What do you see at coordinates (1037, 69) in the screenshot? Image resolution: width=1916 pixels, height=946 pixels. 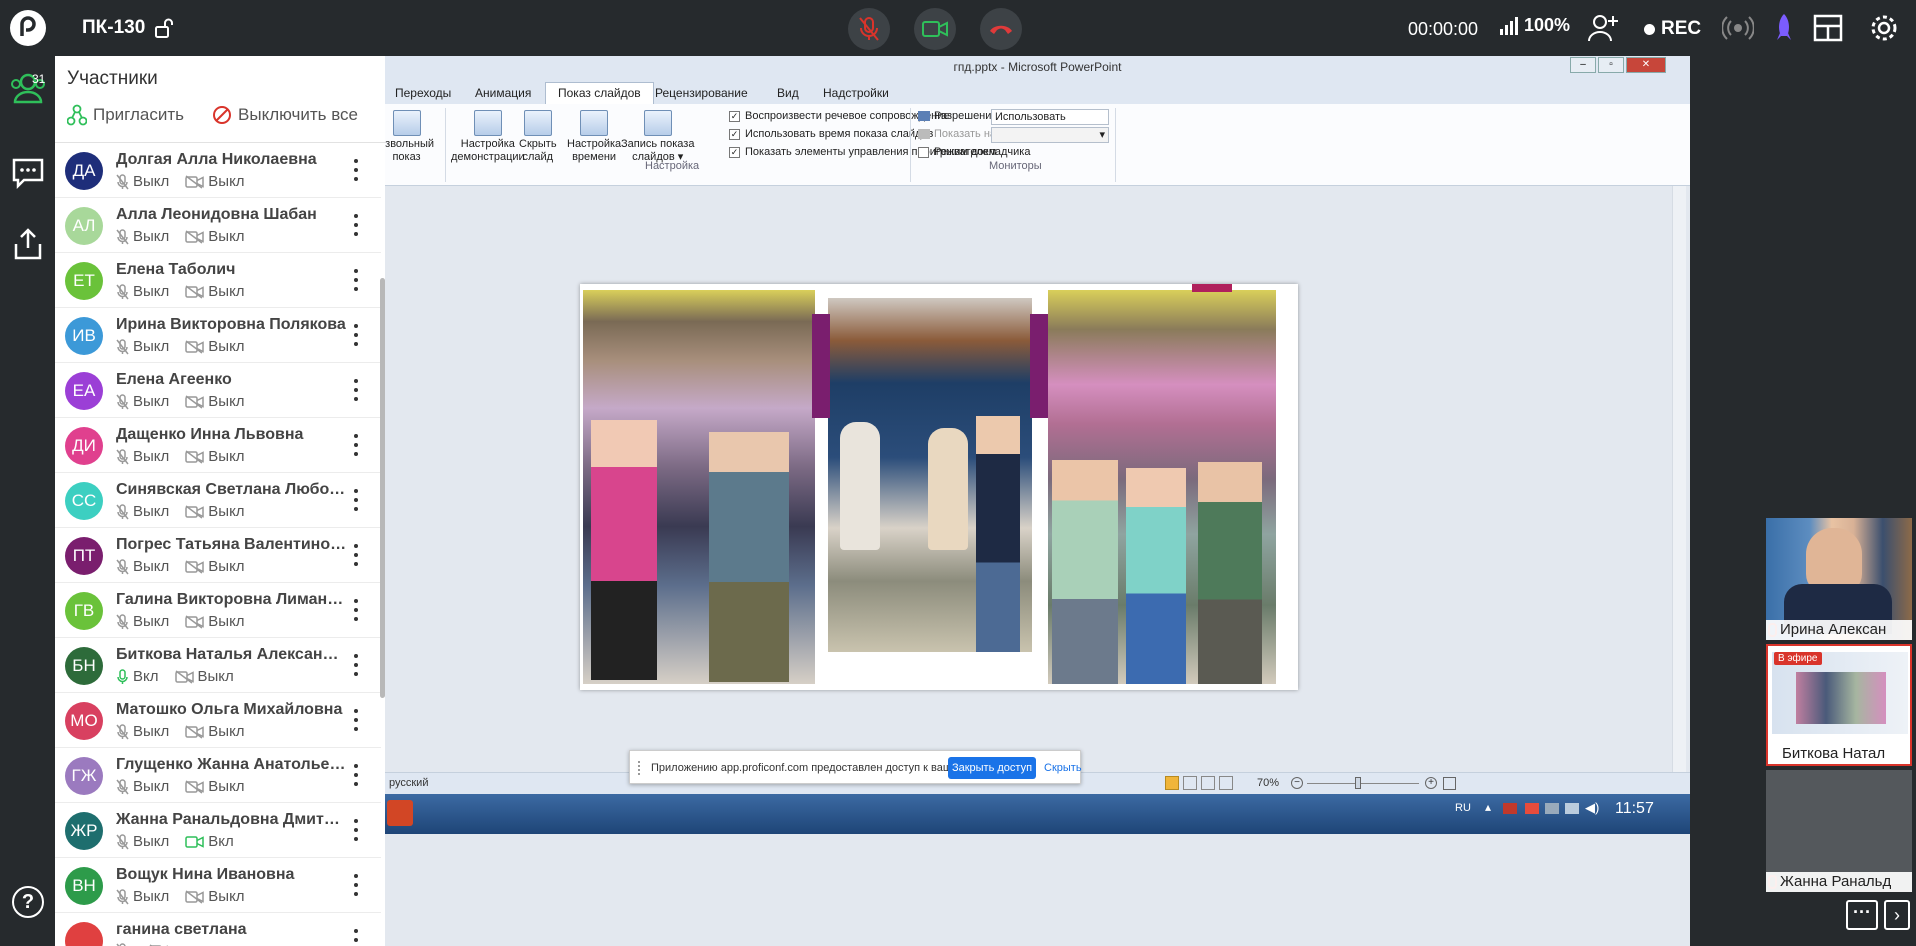 I see `ppt-window-title: гпд.pptx - Microsoft PowerPoint` at bounding box center [1037, 69].